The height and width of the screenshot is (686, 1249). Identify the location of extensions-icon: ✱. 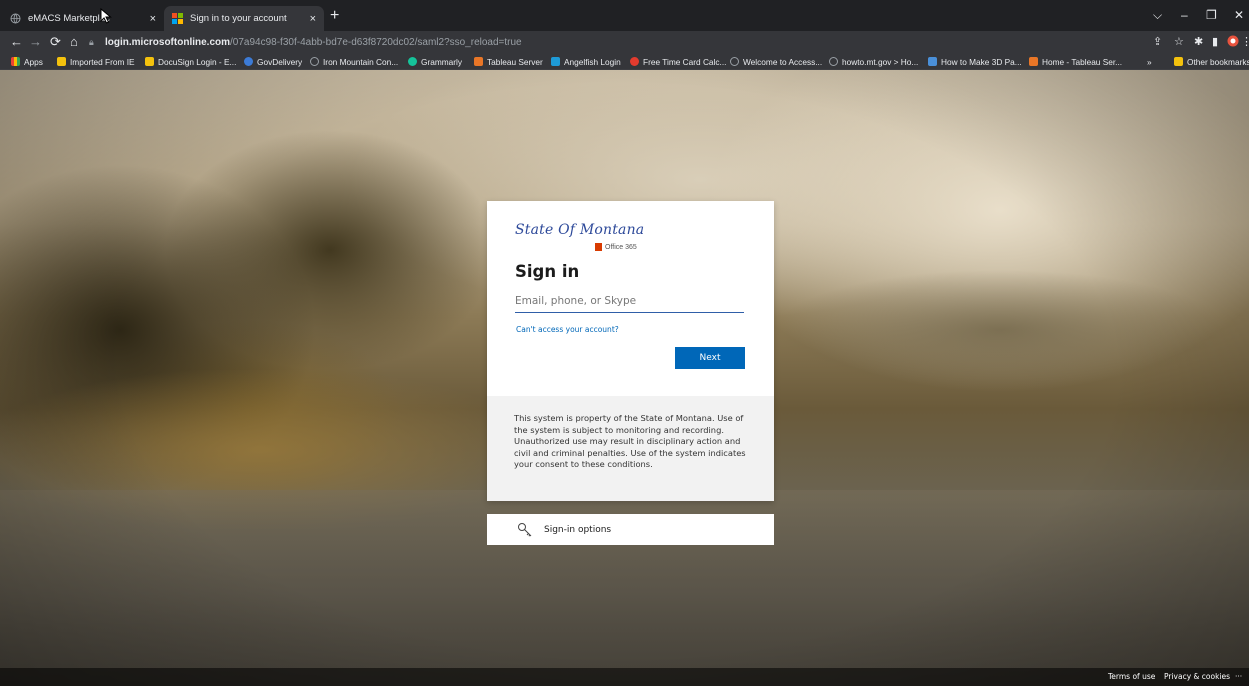
(1198, 41).